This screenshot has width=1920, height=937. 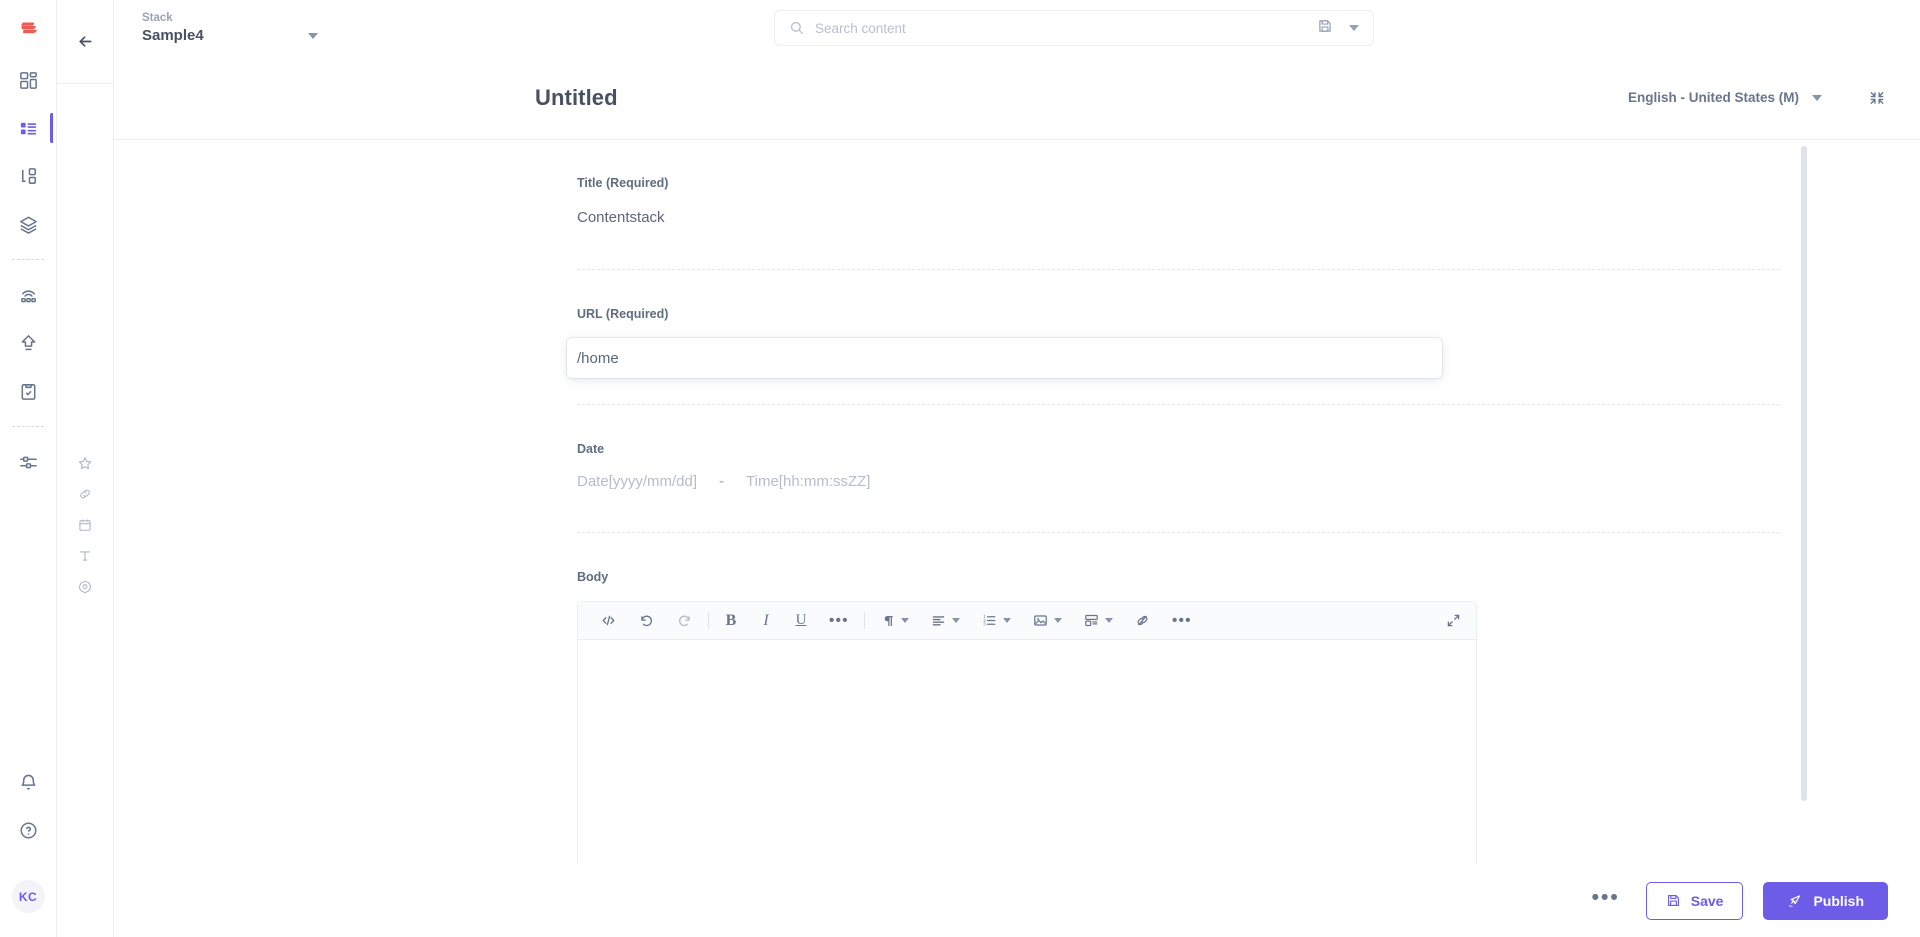 I want to click on code-brackets-icon, so click(x=608, y=620).